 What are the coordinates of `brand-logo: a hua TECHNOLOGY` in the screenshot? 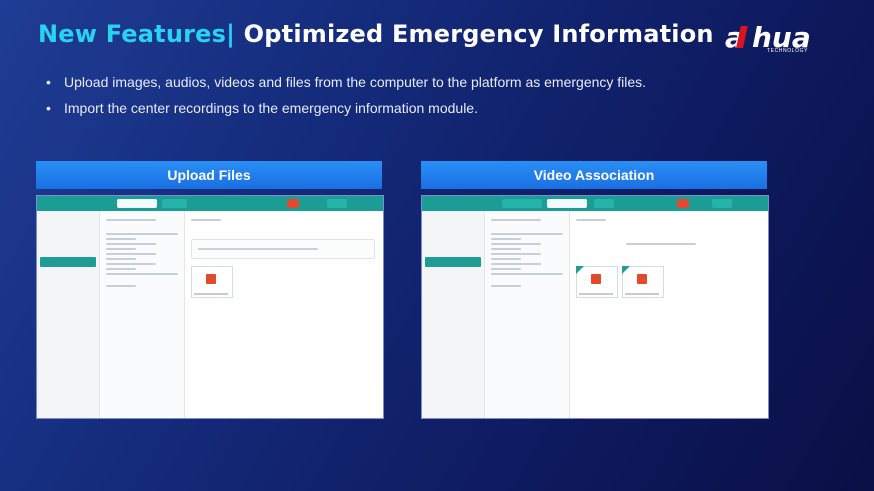 It's located at (785, 40).